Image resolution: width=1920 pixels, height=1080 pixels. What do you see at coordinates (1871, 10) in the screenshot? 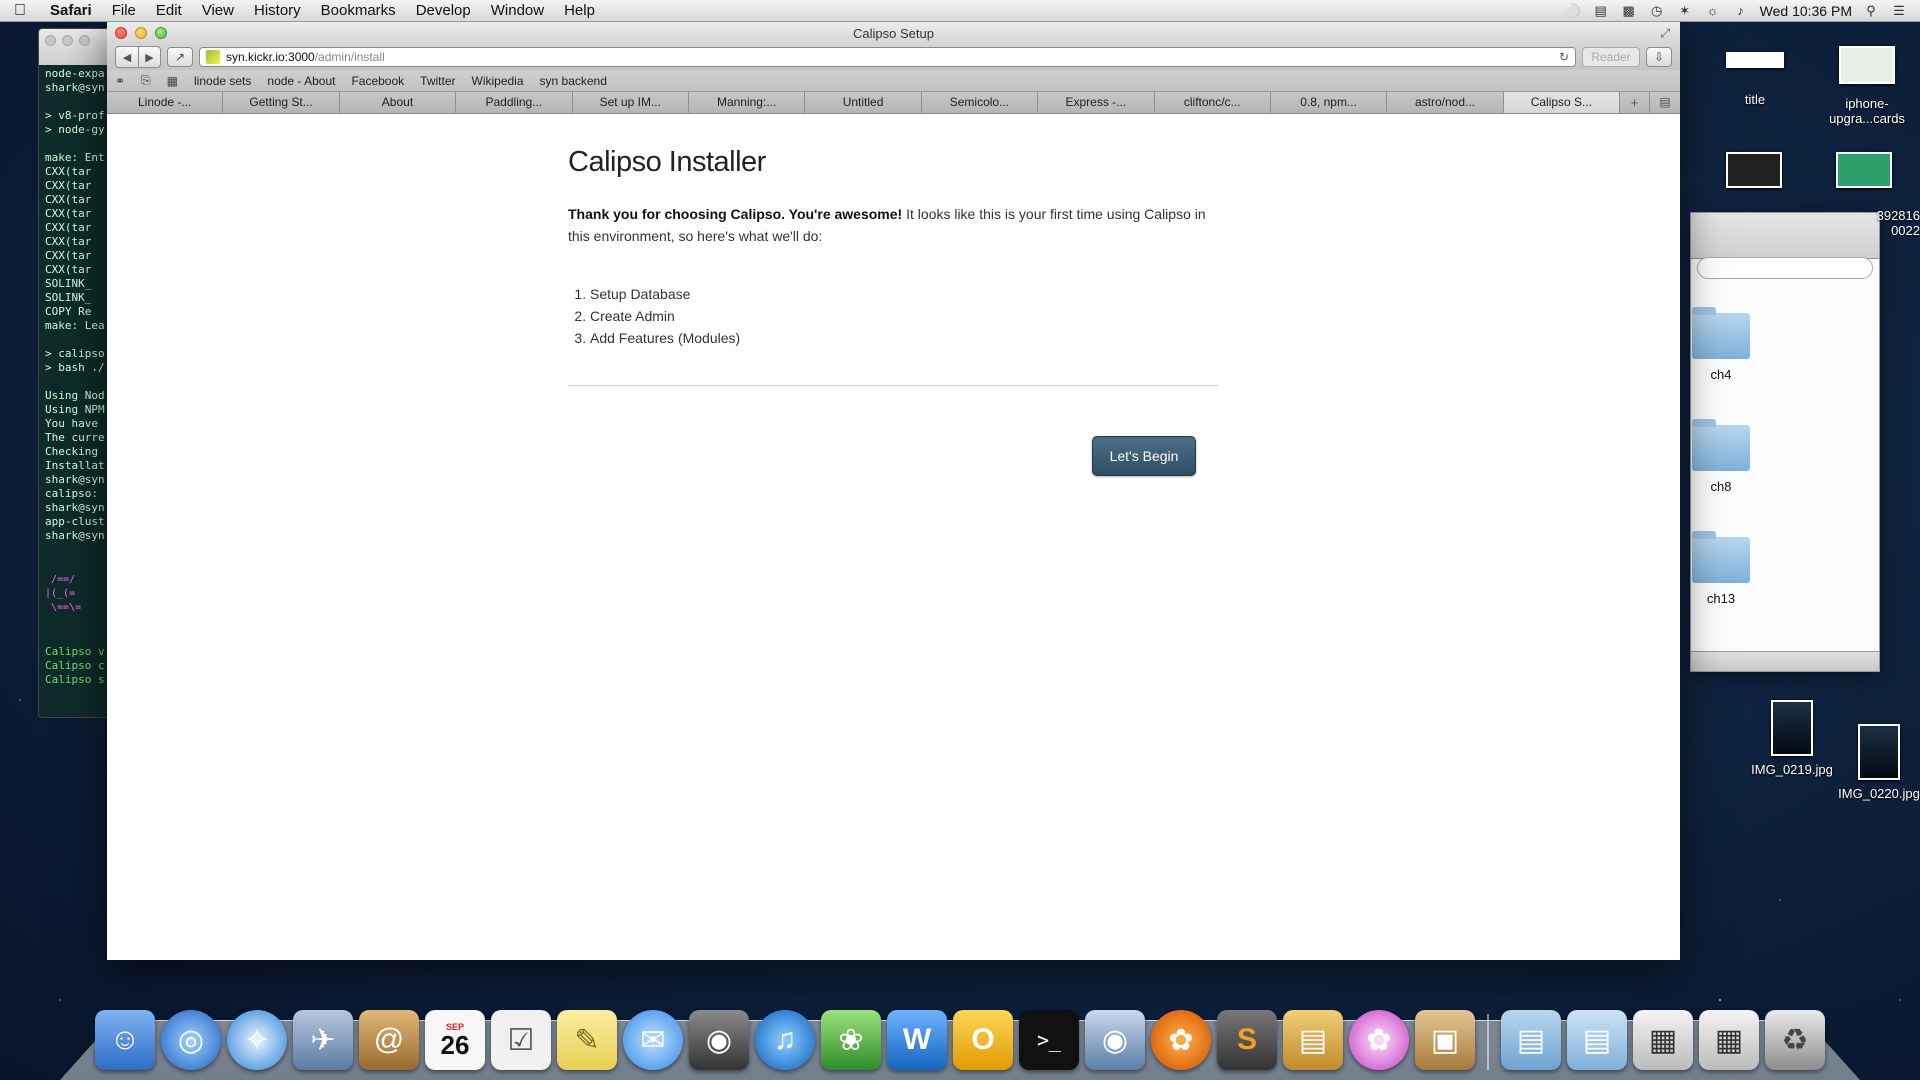
I see `spotlight-search-icon: ⚲` at bounding box center [1871, 10].